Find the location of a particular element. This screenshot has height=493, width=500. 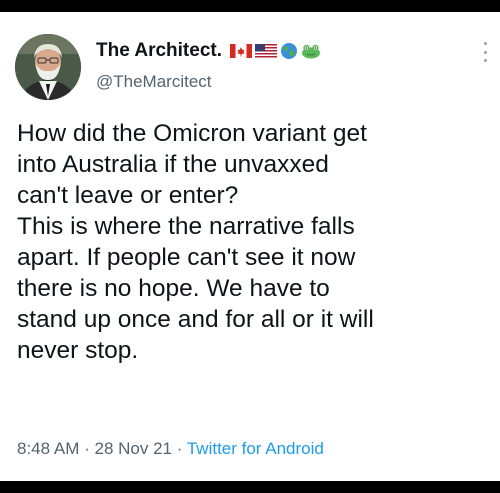

name-emoji-group is located at coordinates (275, 51).